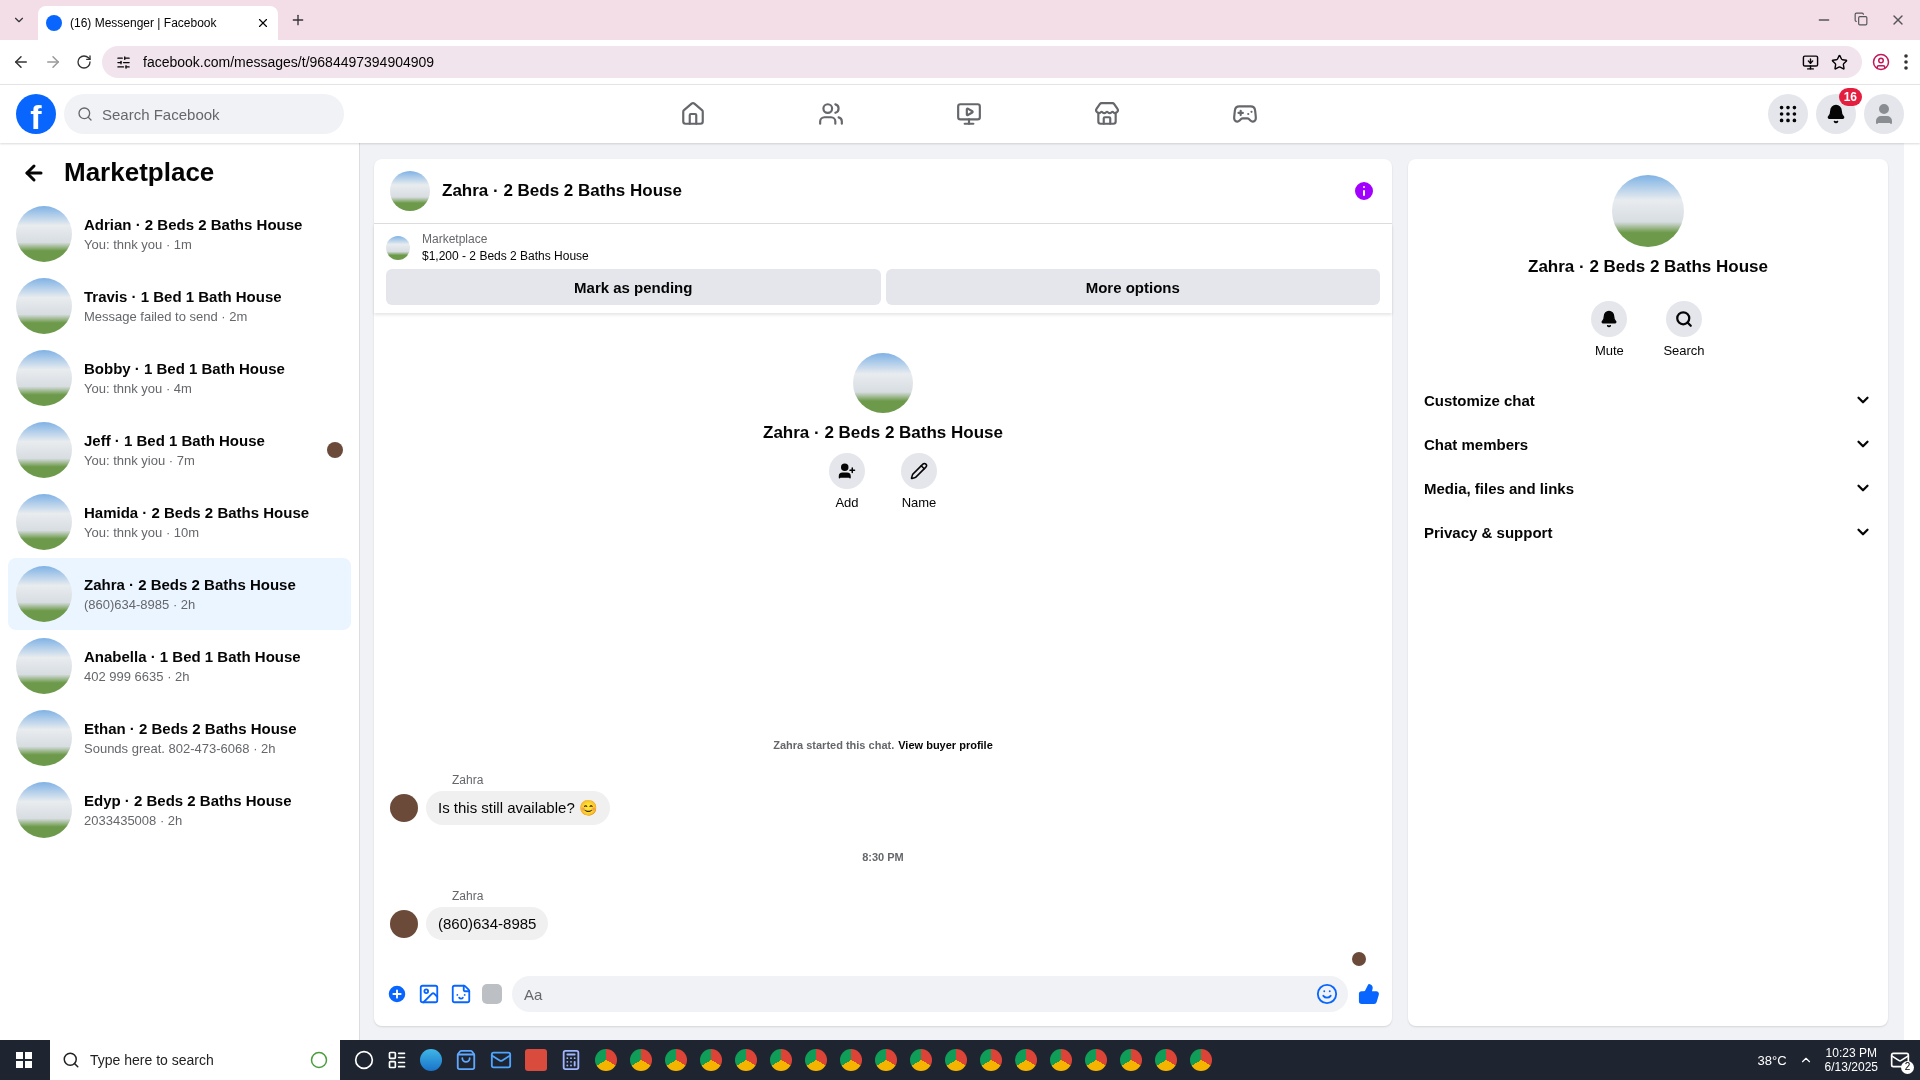  Describe the element at coordinates (1684, 319) in the screenshot. I see `search-button` at that location.